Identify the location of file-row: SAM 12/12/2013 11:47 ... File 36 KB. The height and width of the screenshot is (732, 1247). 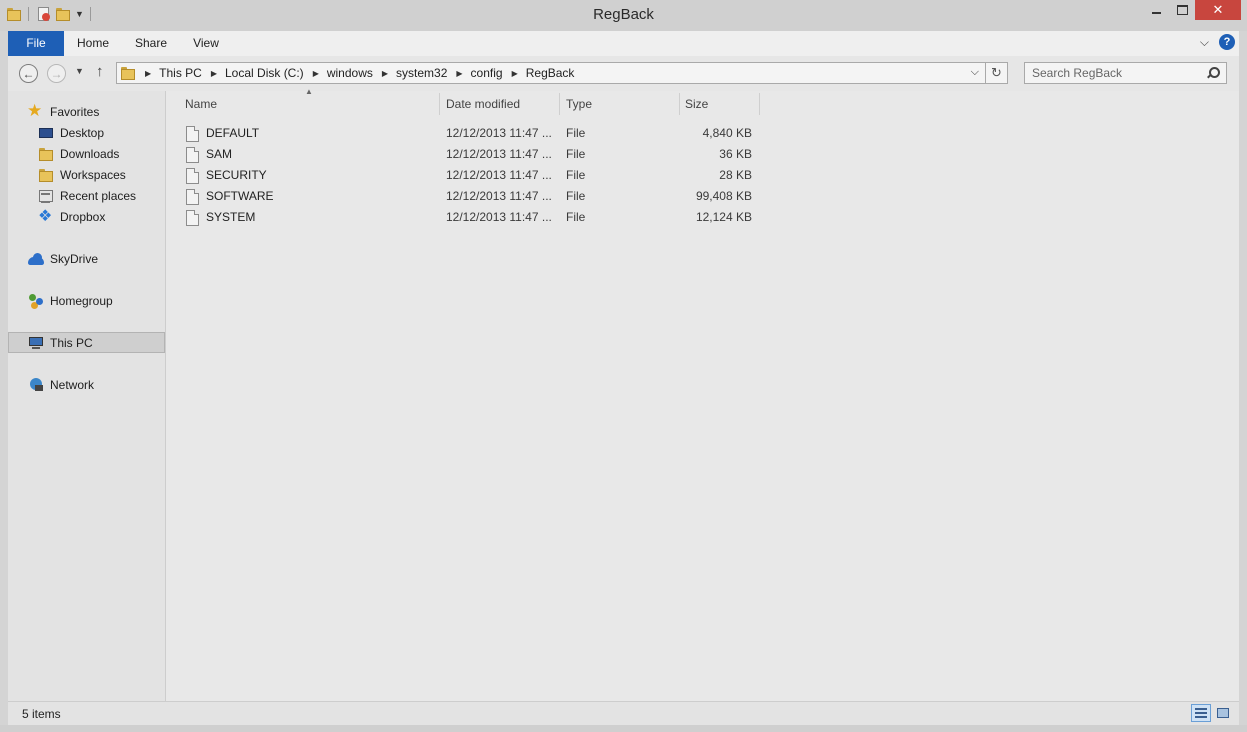
(466, 154).